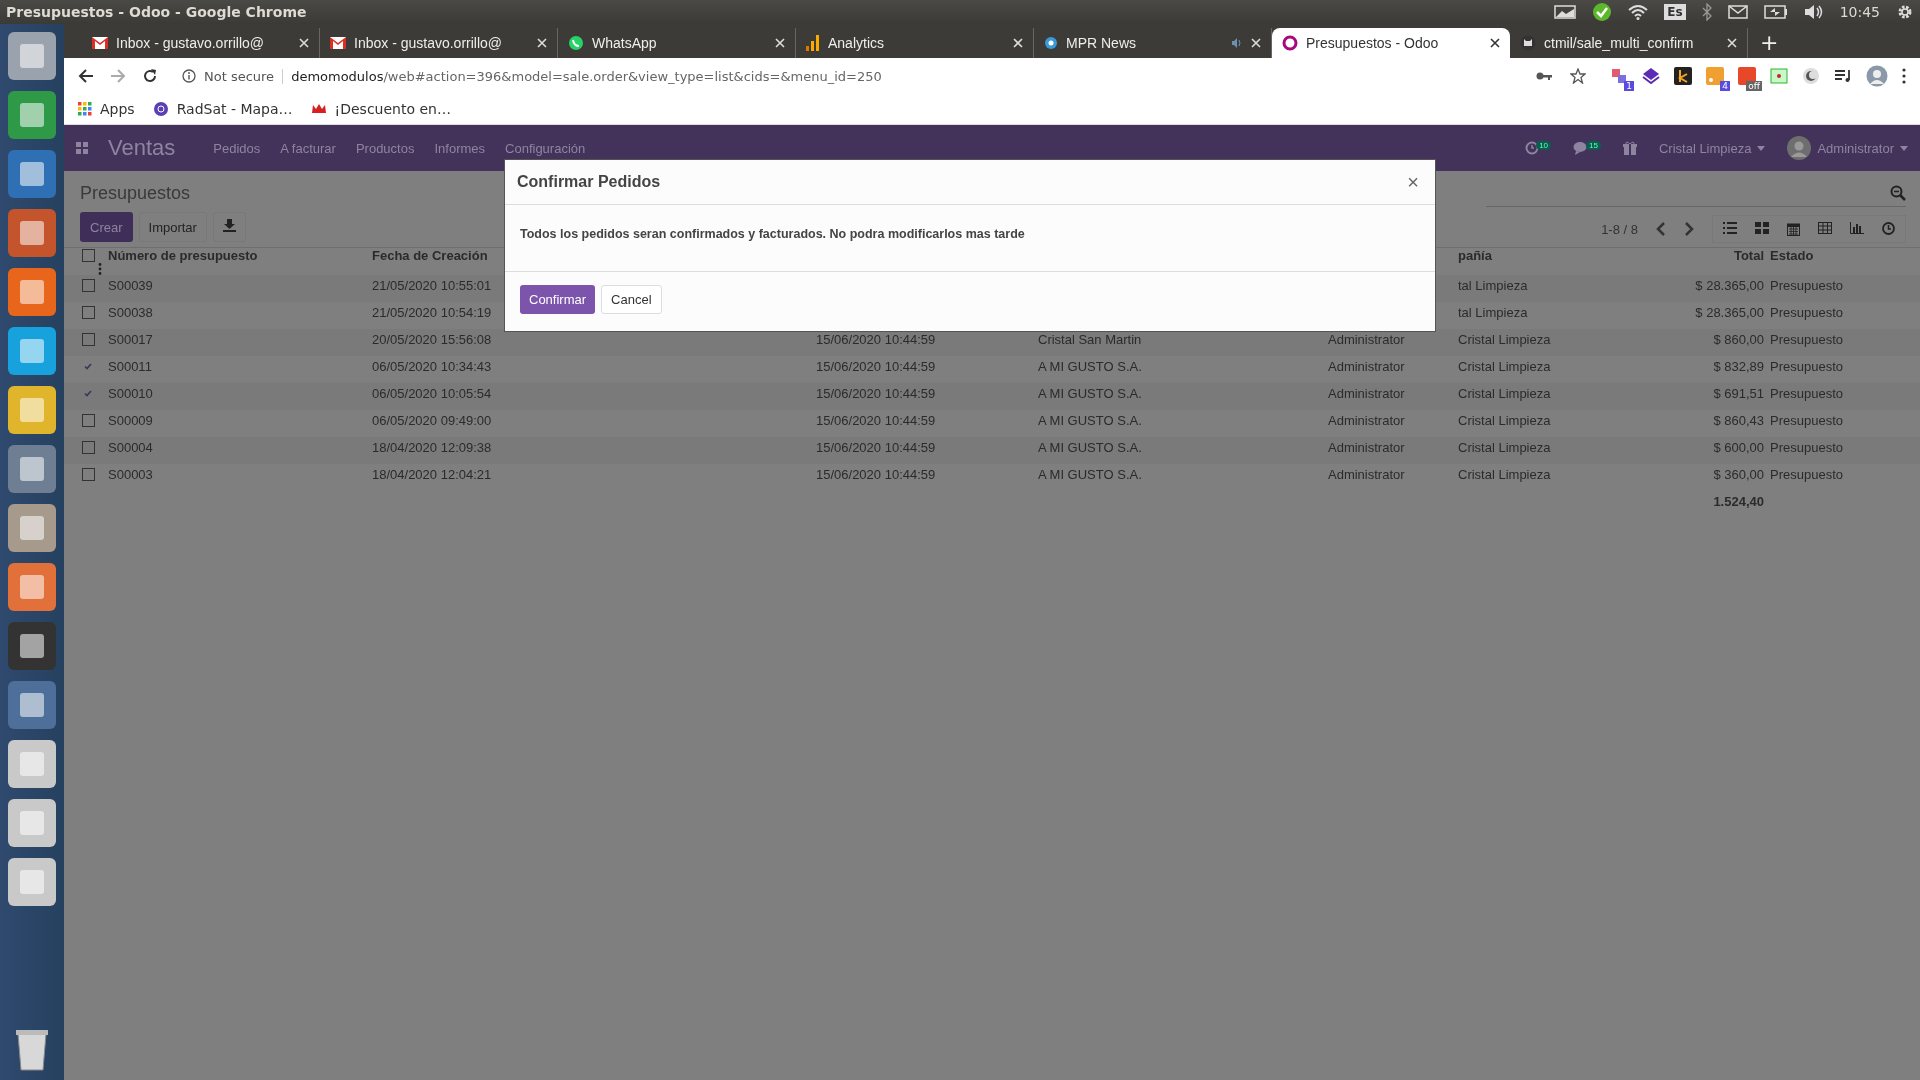  I want to click on dialog-message: Todos los pedidos seran confirmados y facturados. No podra modificarlos mas tarde, so click(772, 234).